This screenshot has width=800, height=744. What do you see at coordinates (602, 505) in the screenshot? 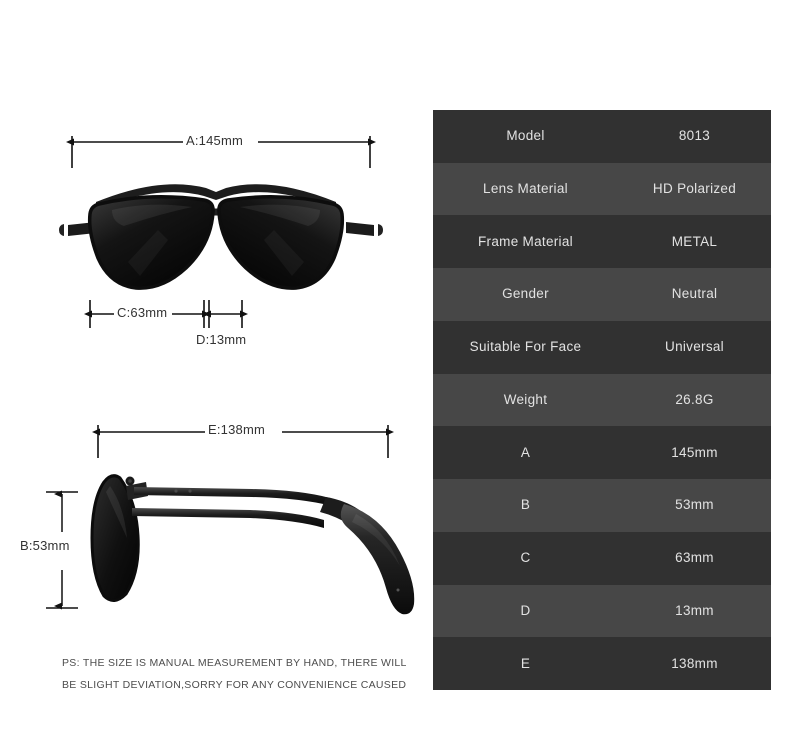
I see `table-row: B 53mm` at bounding box center [602, 505].